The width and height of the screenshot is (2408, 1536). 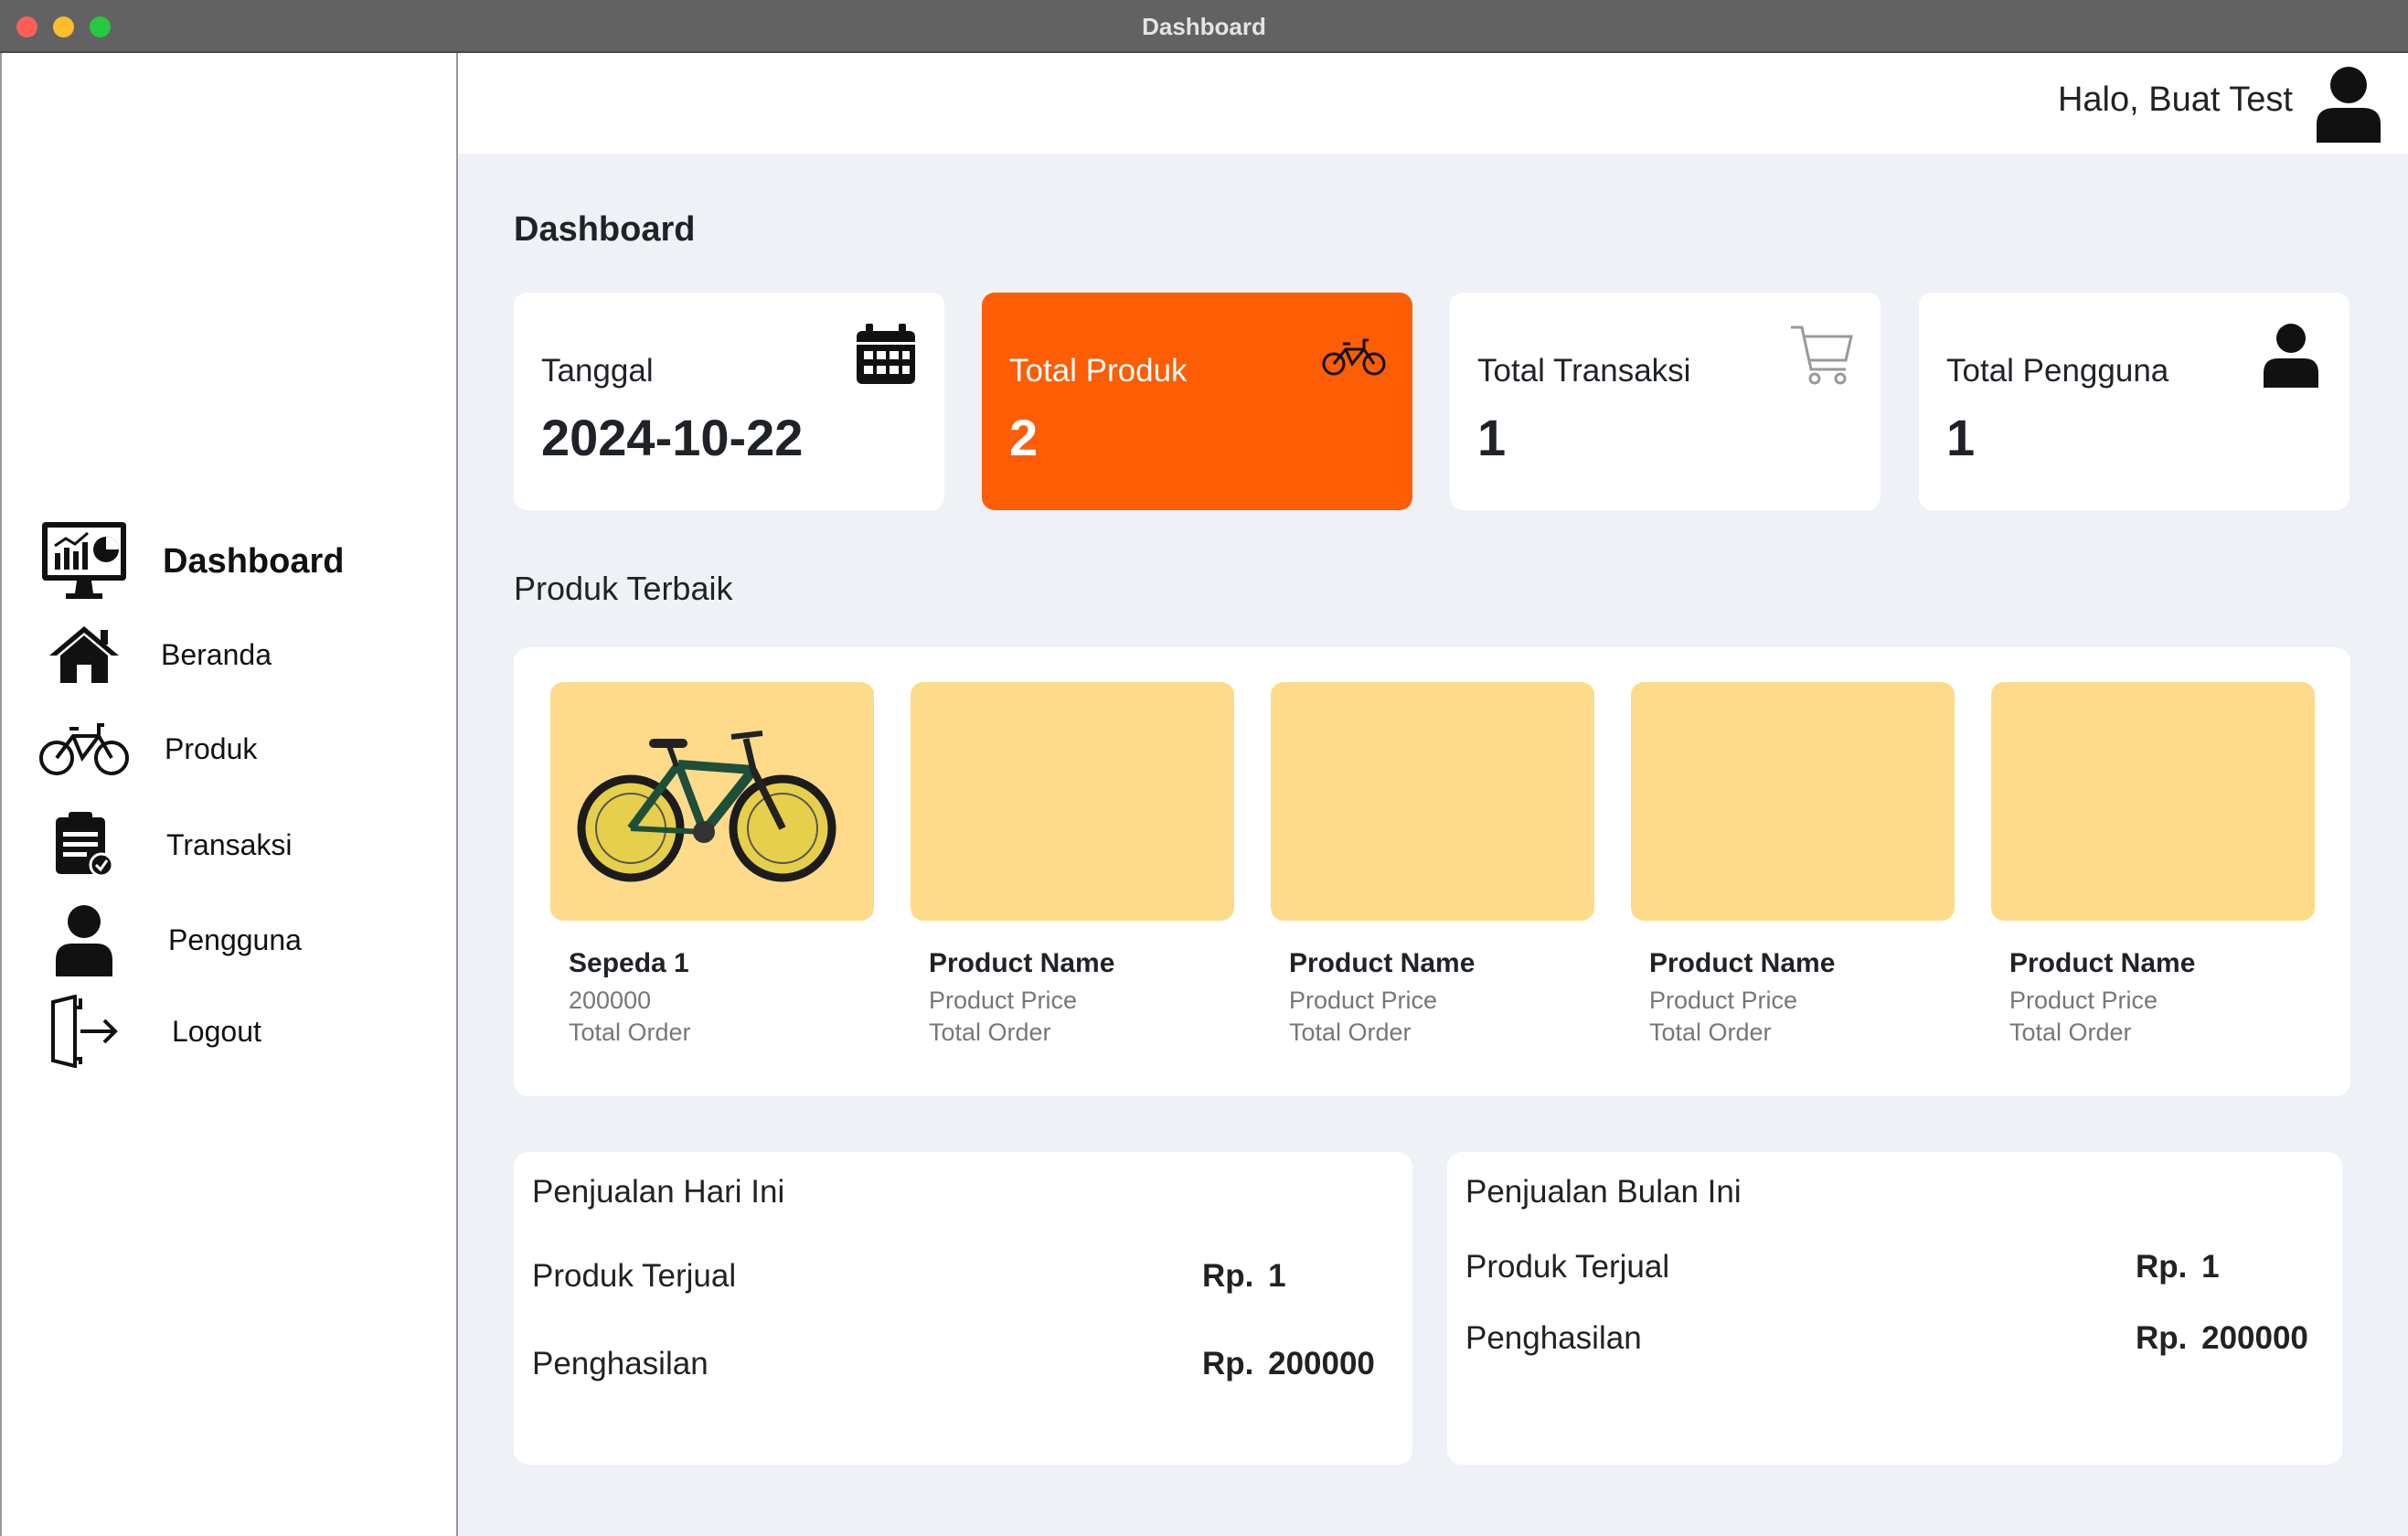 I want to click on window-title: Dashboard, so click(x=1204, y=26).